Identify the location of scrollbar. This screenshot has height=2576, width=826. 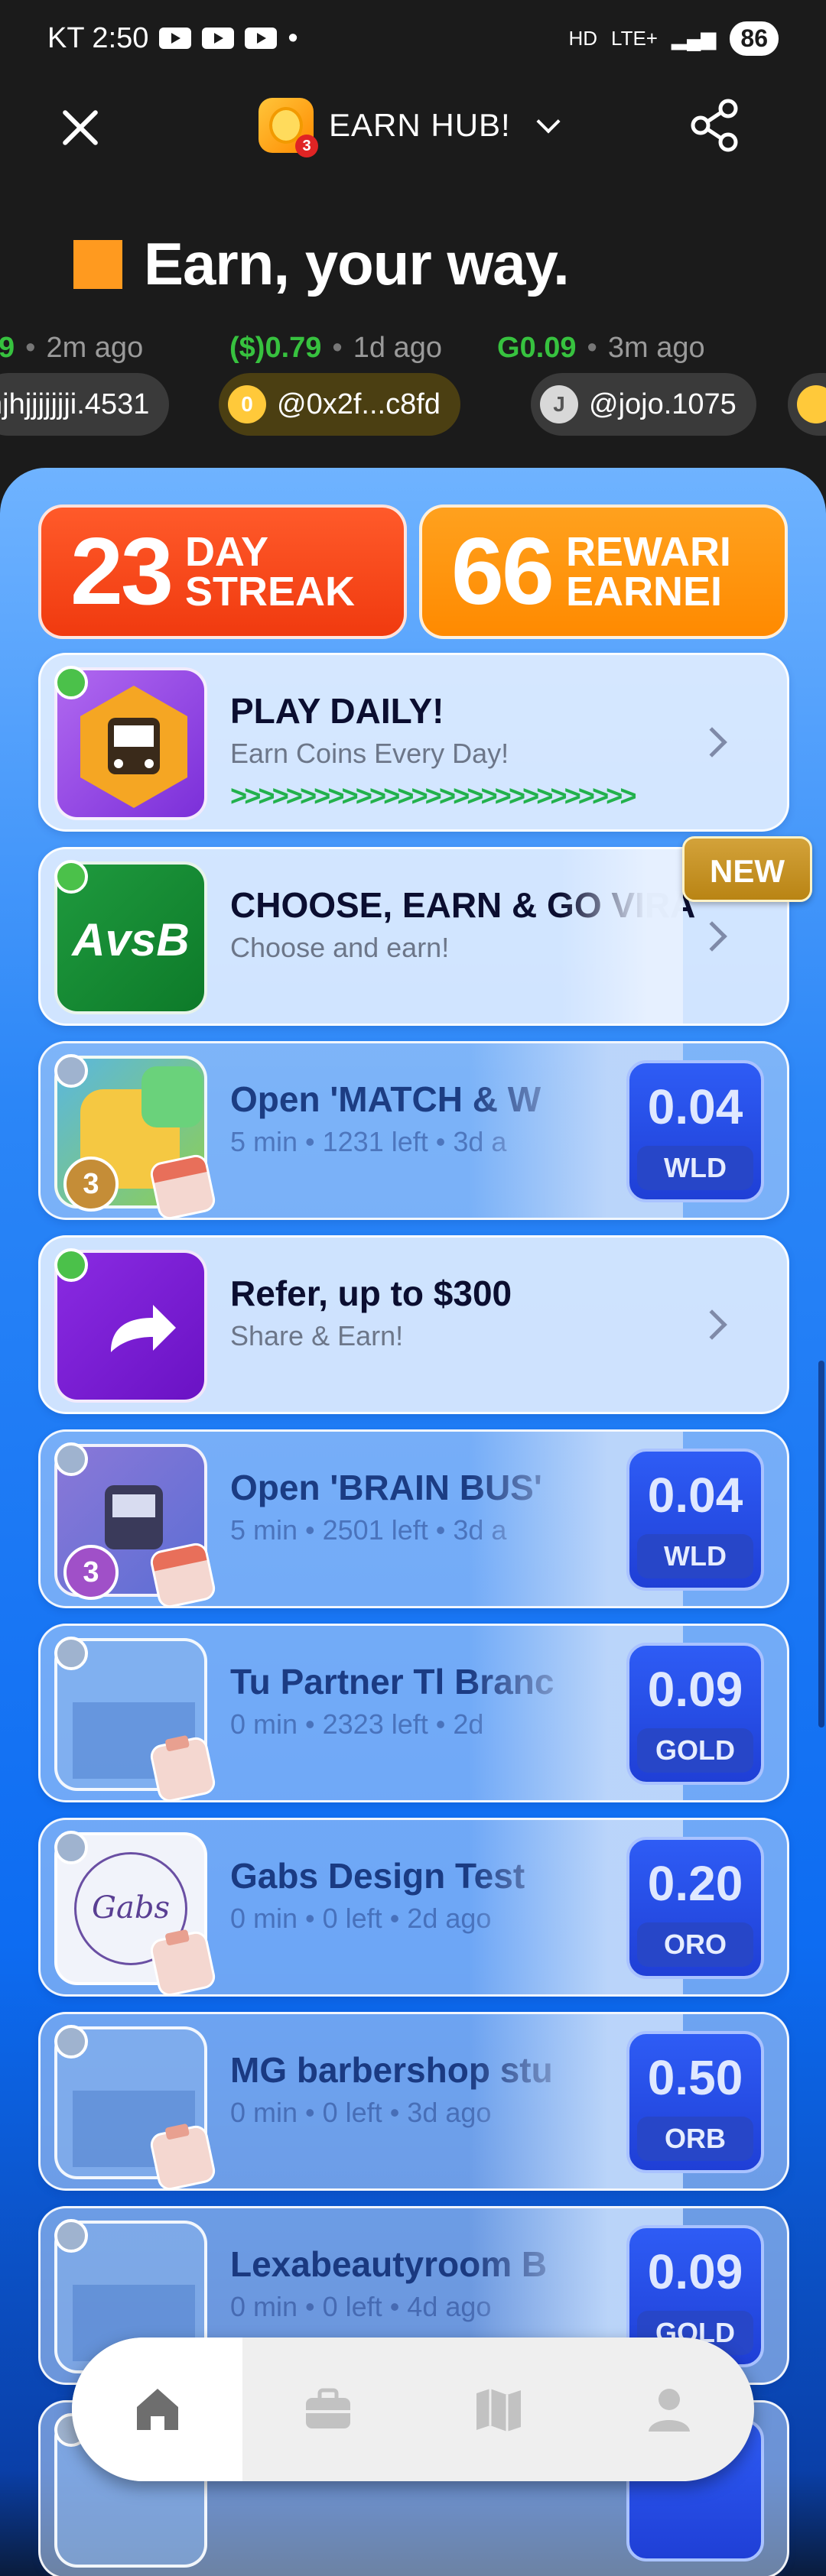
(821, 1544).